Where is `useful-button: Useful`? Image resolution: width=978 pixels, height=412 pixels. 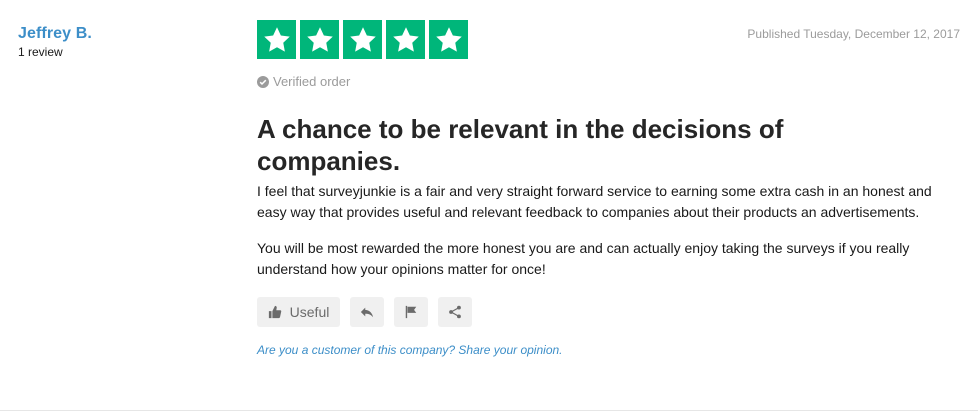 useful-button: Useful is located at coordinates (298, 312).